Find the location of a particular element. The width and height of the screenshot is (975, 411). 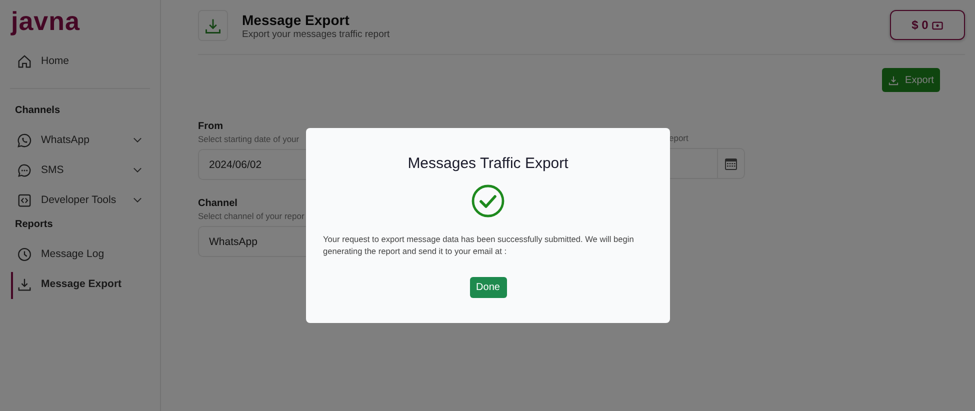

field-hint: Select starting date of your is located at coordinates (249, 139).